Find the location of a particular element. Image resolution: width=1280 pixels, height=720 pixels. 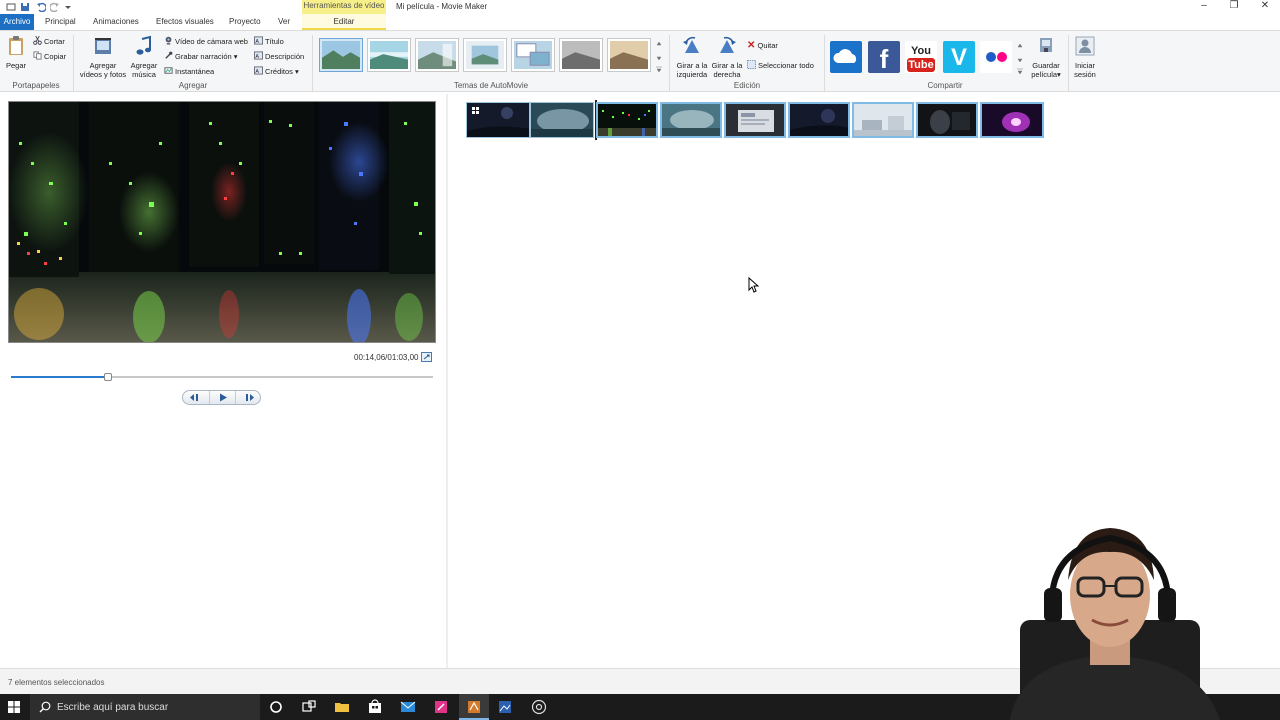

cut-button: Cortar is located at coordinates (49, 41).